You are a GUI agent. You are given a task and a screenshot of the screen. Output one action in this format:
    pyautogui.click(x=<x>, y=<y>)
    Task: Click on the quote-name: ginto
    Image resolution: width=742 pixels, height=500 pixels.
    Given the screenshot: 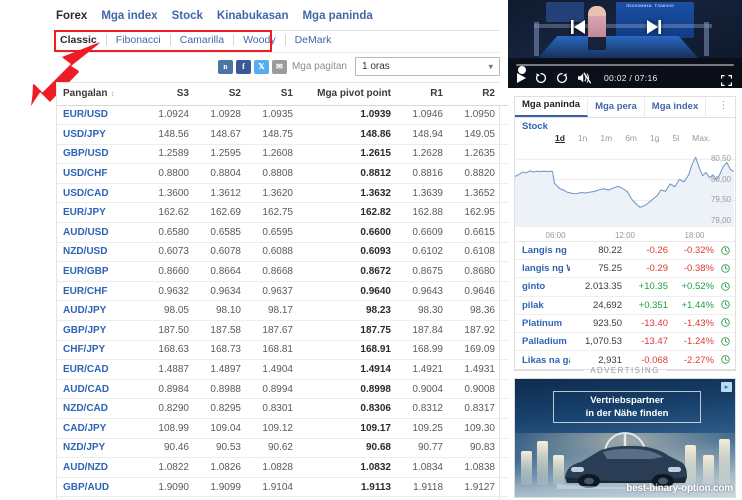 What is the action you would take?
    pyautogui.click(x=546, y=286)
    